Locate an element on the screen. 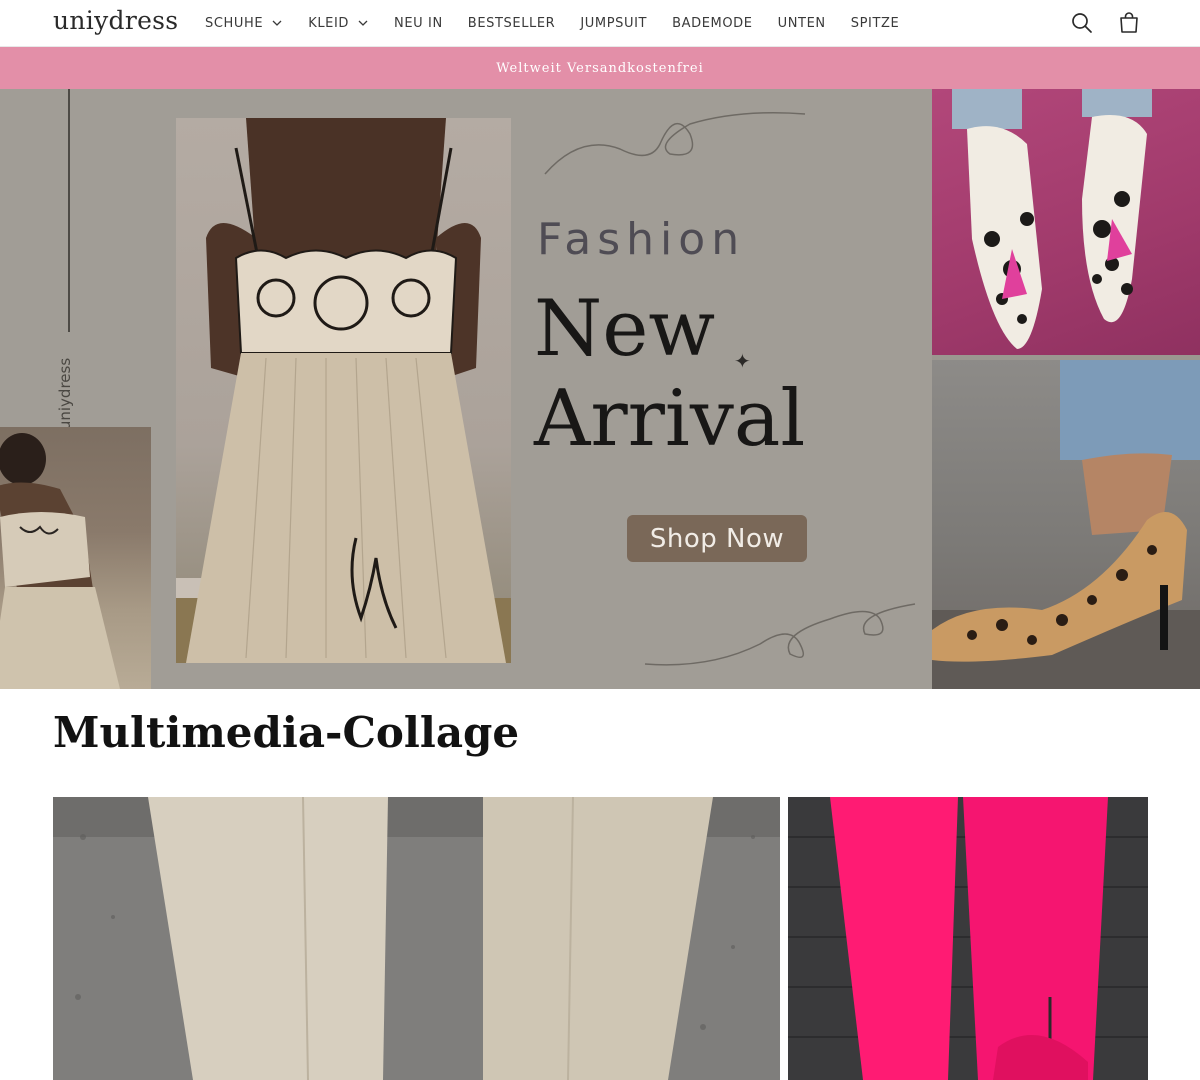 This screenshot has height=1080, width=1200. collage-tile-pink-pants is located at coordinates (968, 938).